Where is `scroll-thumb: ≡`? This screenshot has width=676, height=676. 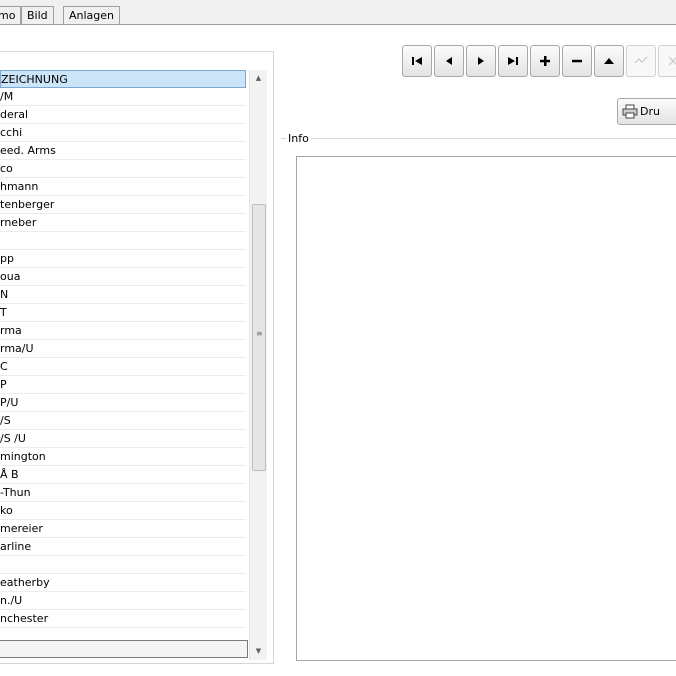
scroll-thumb: ≡ is located at coordinates (259, 337).